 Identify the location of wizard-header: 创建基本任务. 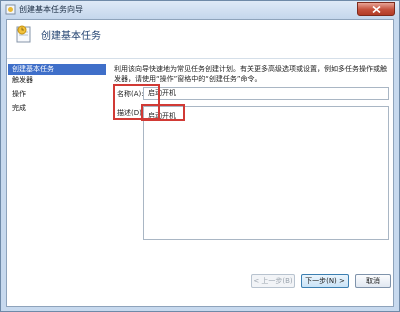
(200, 39).